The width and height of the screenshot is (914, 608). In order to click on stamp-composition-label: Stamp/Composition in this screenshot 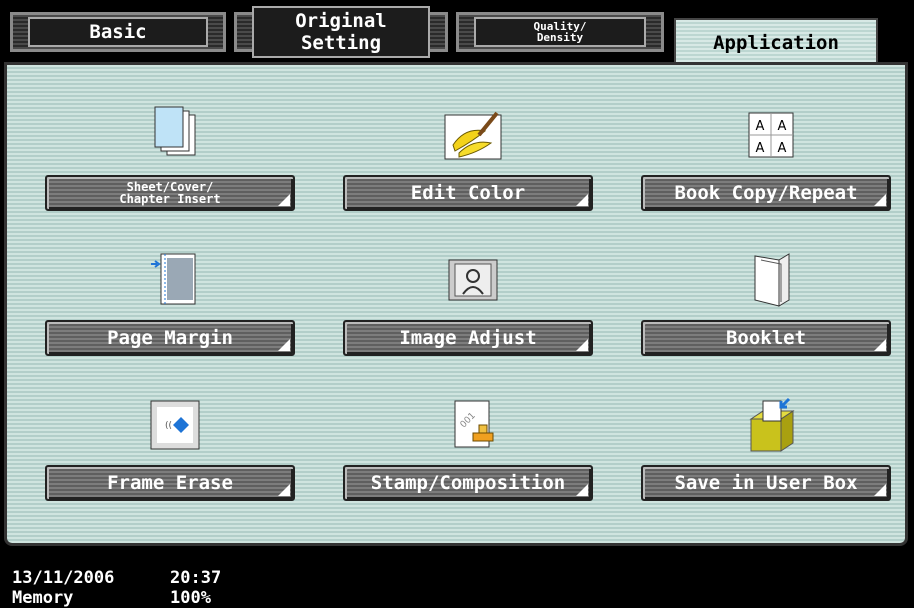, I will do `click(468, 483)`.